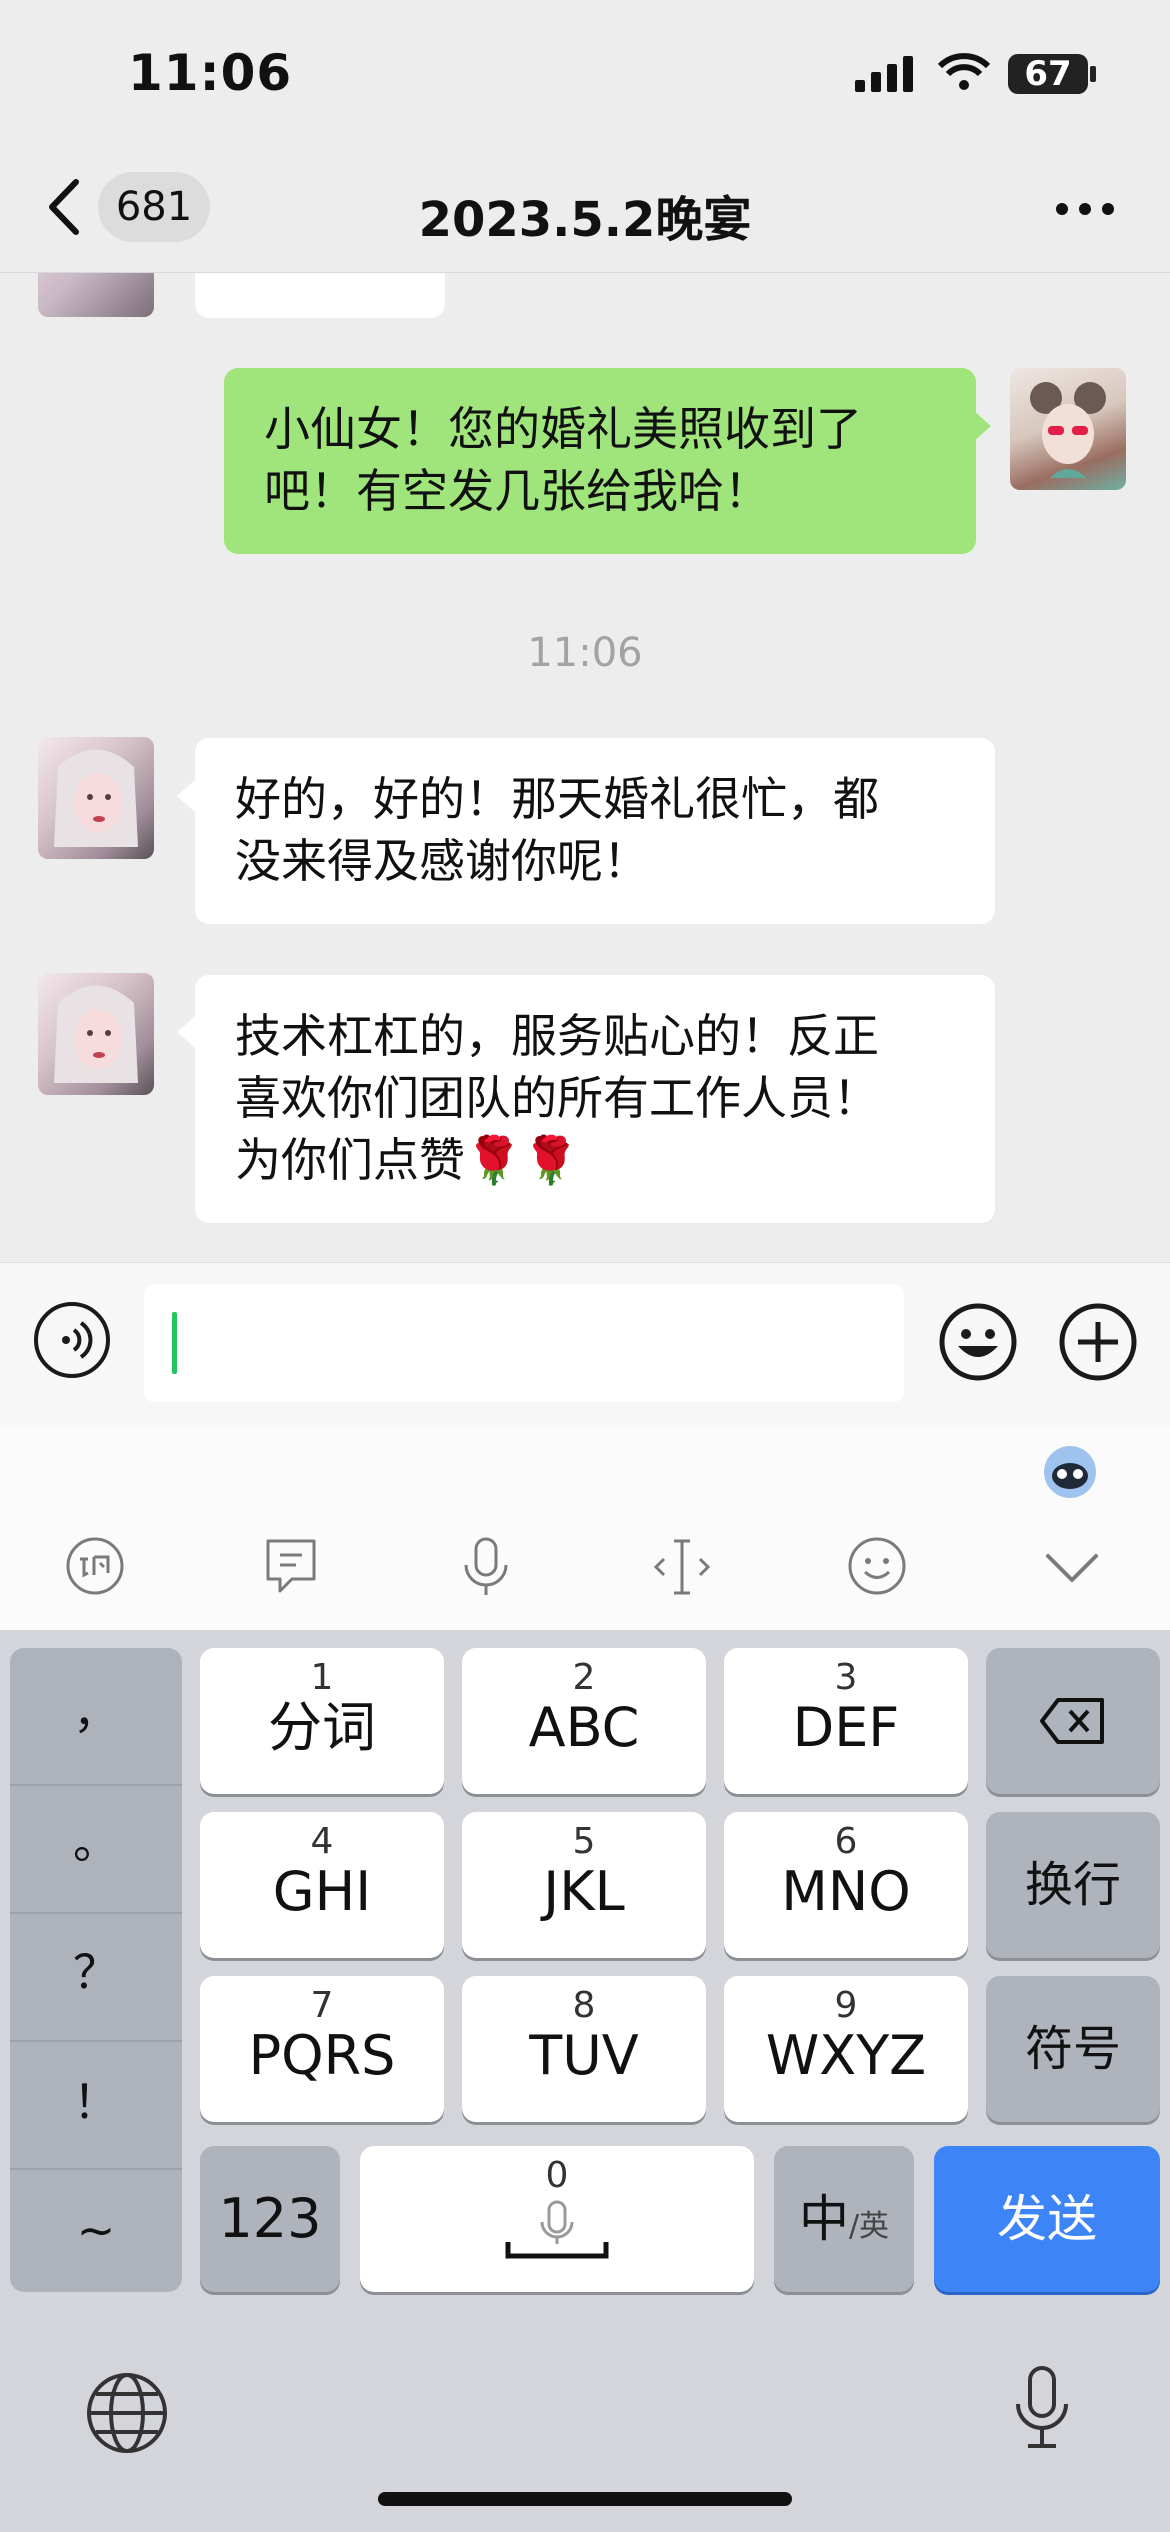 The height and width of the screenshot is (2532, 1170). Describe the element at coordinates (1072, 1568) in the screenshot. I see `chevron-down-icon` at that location.